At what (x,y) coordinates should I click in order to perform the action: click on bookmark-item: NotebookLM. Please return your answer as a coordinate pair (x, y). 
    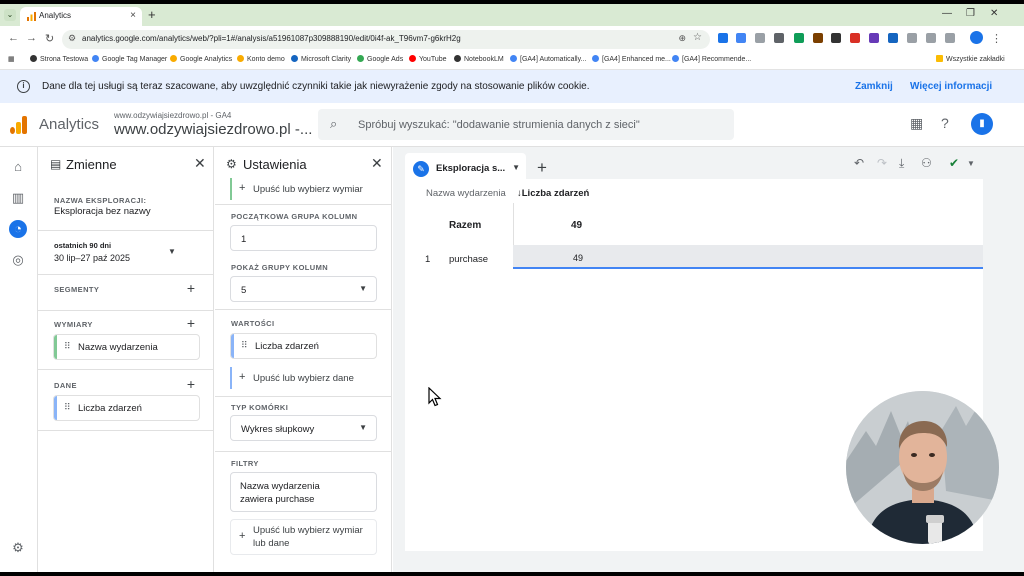
    Looking at the image, I should click on (479, 59).